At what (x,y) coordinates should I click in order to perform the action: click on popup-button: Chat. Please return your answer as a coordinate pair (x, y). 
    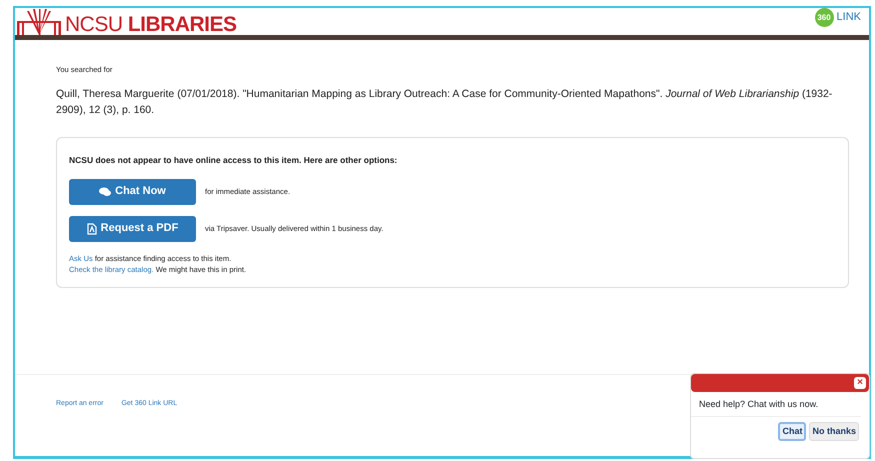
    Looking at the image, I should click on (792, 431).